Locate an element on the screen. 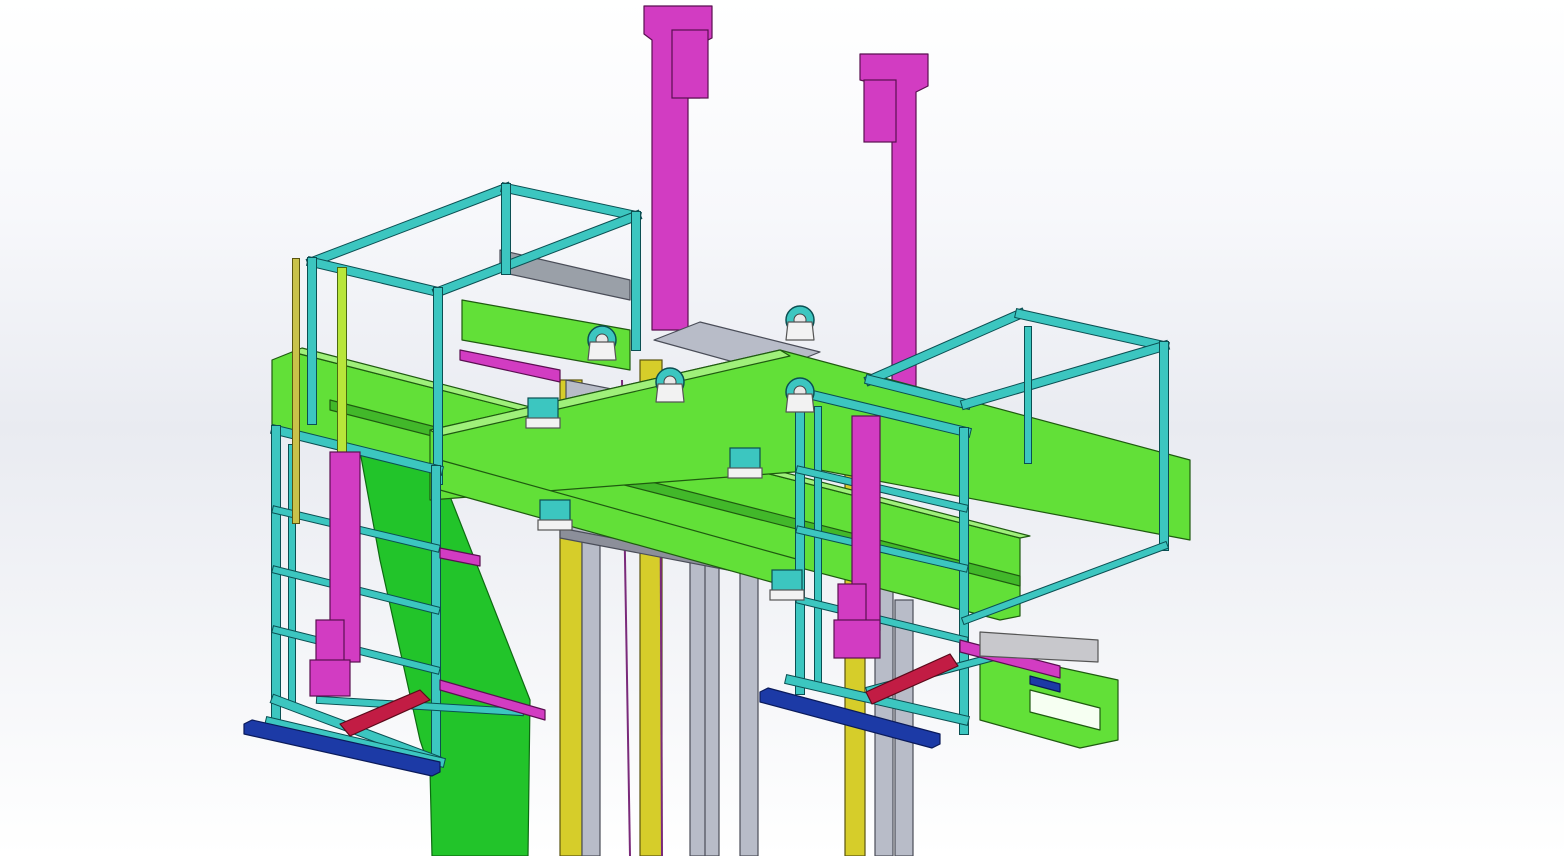  frame-left-top-right-face is located at coordinates (571, 202).